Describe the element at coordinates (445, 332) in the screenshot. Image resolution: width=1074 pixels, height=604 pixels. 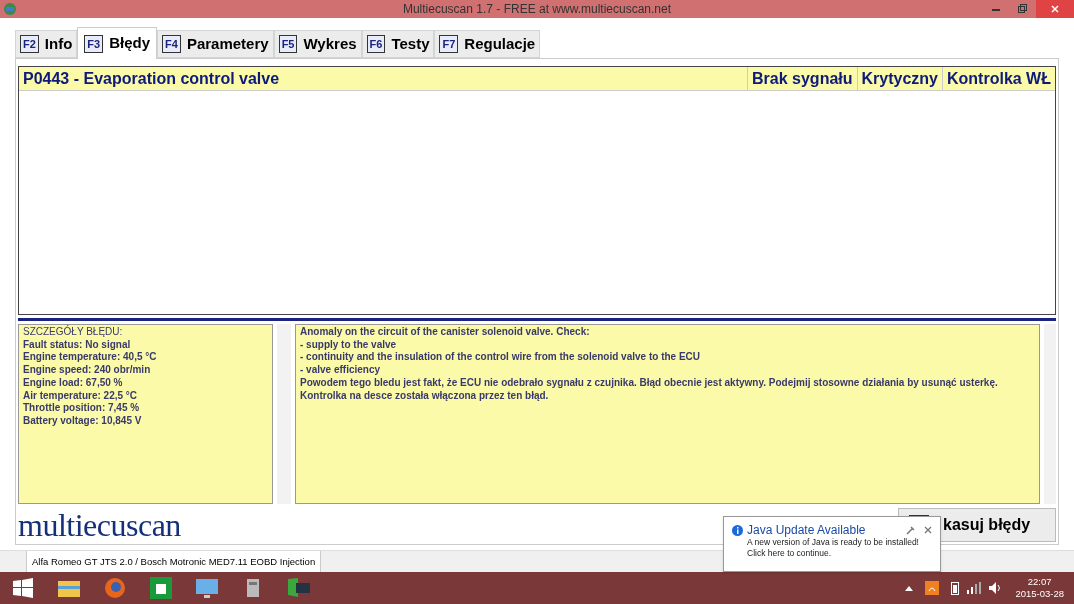
I see `description-line: Anomaly on the circuit of the canister solenoid valve. Check:` at that location.